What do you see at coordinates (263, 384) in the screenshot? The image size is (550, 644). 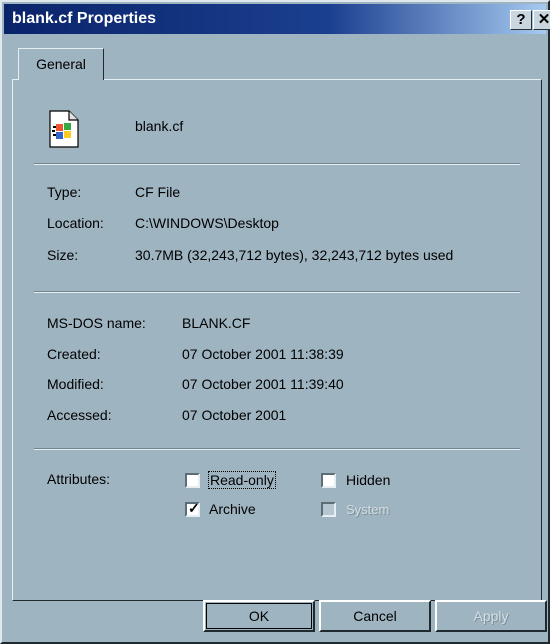 I see `modified-value: 07 October 2001 11:39:40` at bounding box center [263, 384].